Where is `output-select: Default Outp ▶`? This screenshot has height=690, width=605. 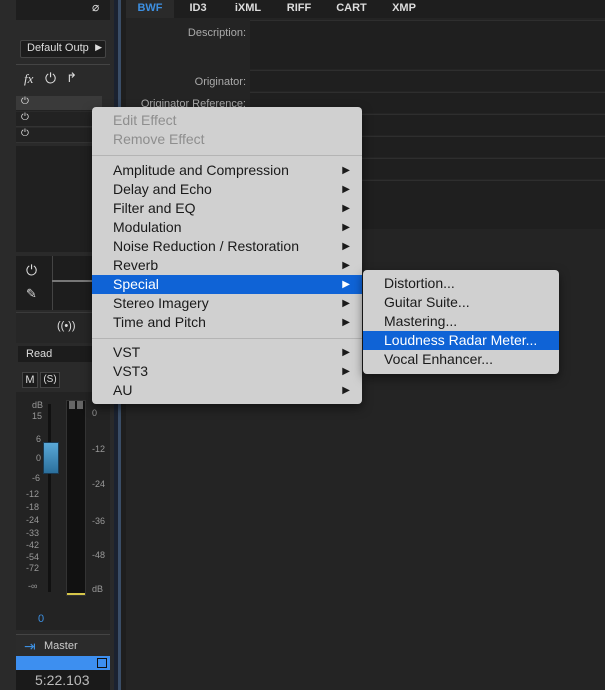
output-select: Default Outp ▶ is located at coordinates (63, 49).